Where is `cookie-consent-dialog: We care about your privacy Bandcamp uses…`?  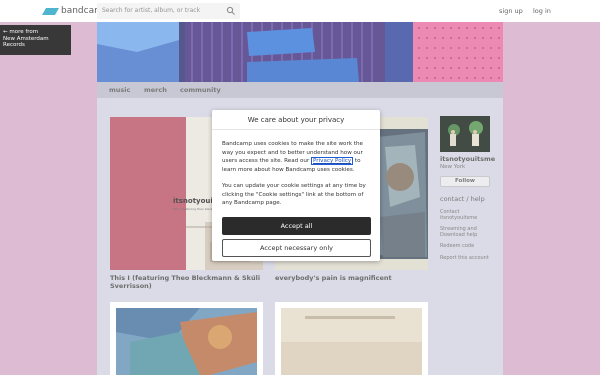
cookie-consent-dialog: We care about your privacy Bandcamp uses… is located at coordinates (296, 185).